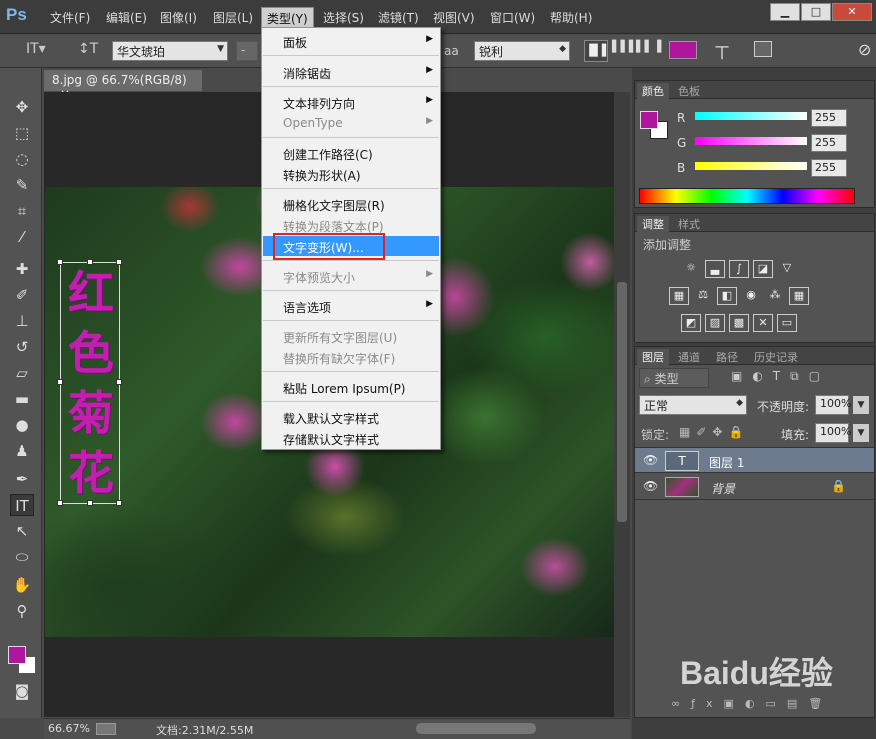  Describe the element at coordinates (351, 387) in the screenshot. I see `menu-item-lorem-ipsum: 粘贴 Lorem Ipsum(P)` at that location.